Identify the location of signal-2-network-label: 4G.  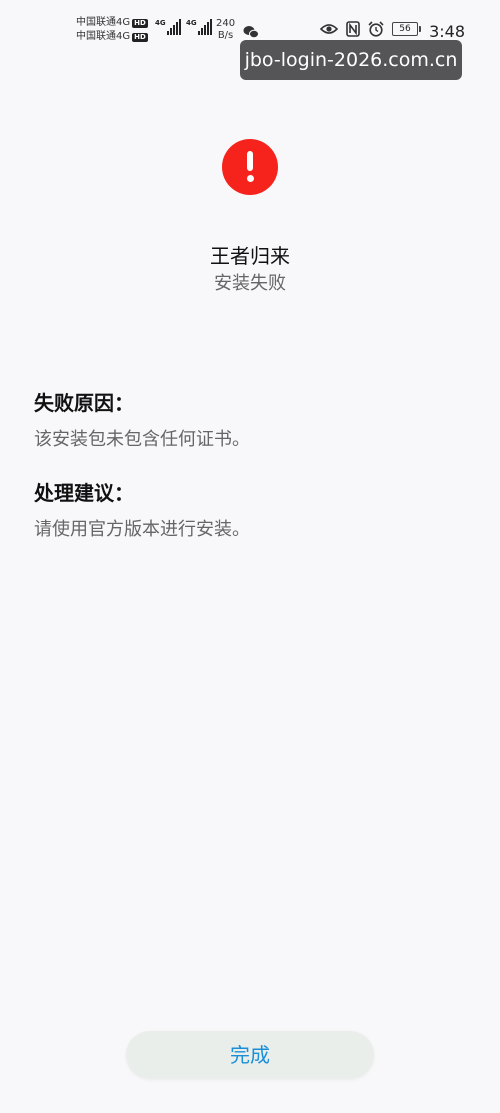
(191, 23).